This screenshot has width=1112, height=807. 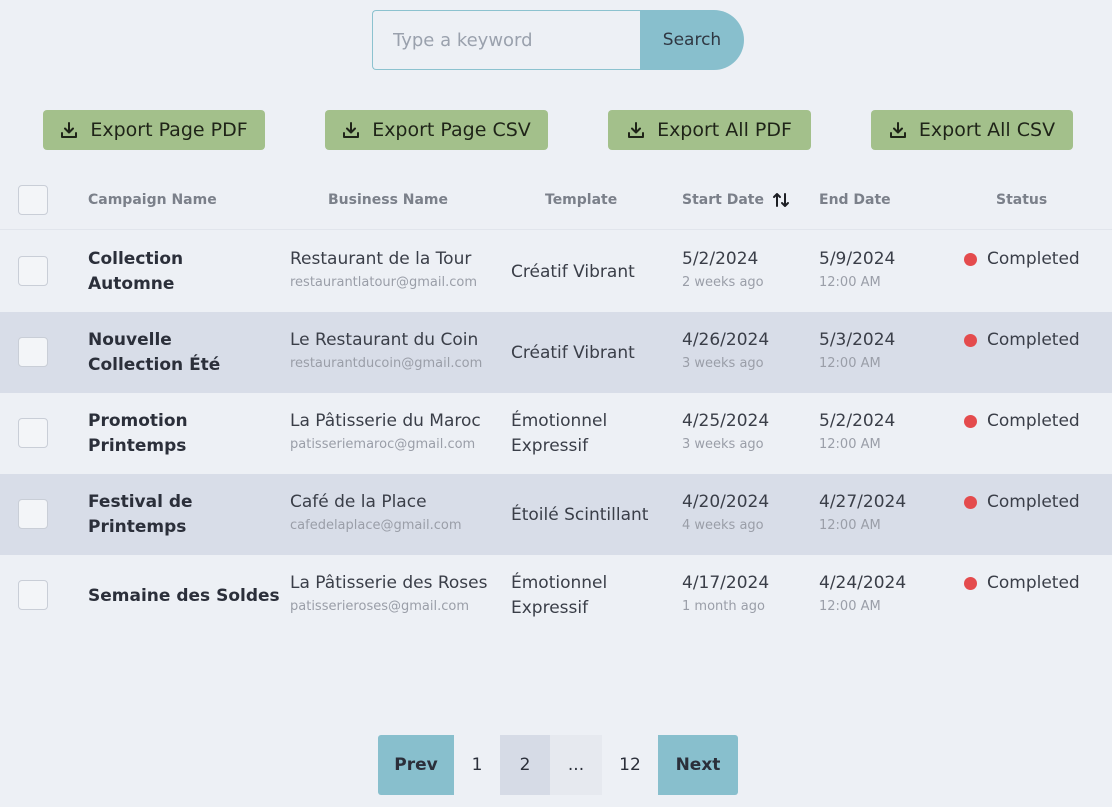 I want to click on campaign-name: Nouvelle Collection Été, so click(x=154, y=352).